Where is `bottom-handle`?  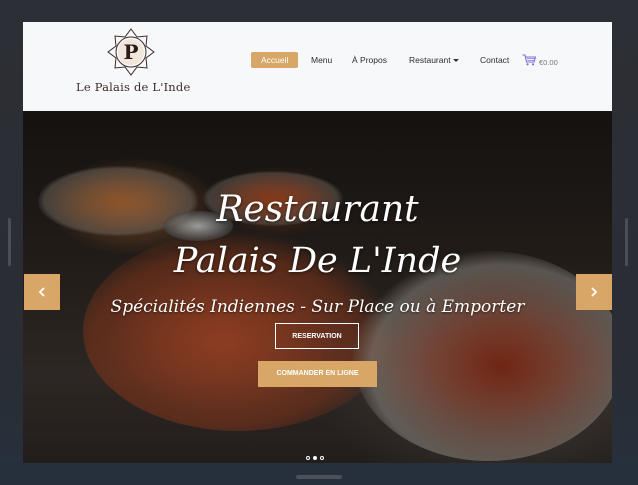
bottom-handle is located at coordinates (319, 477).